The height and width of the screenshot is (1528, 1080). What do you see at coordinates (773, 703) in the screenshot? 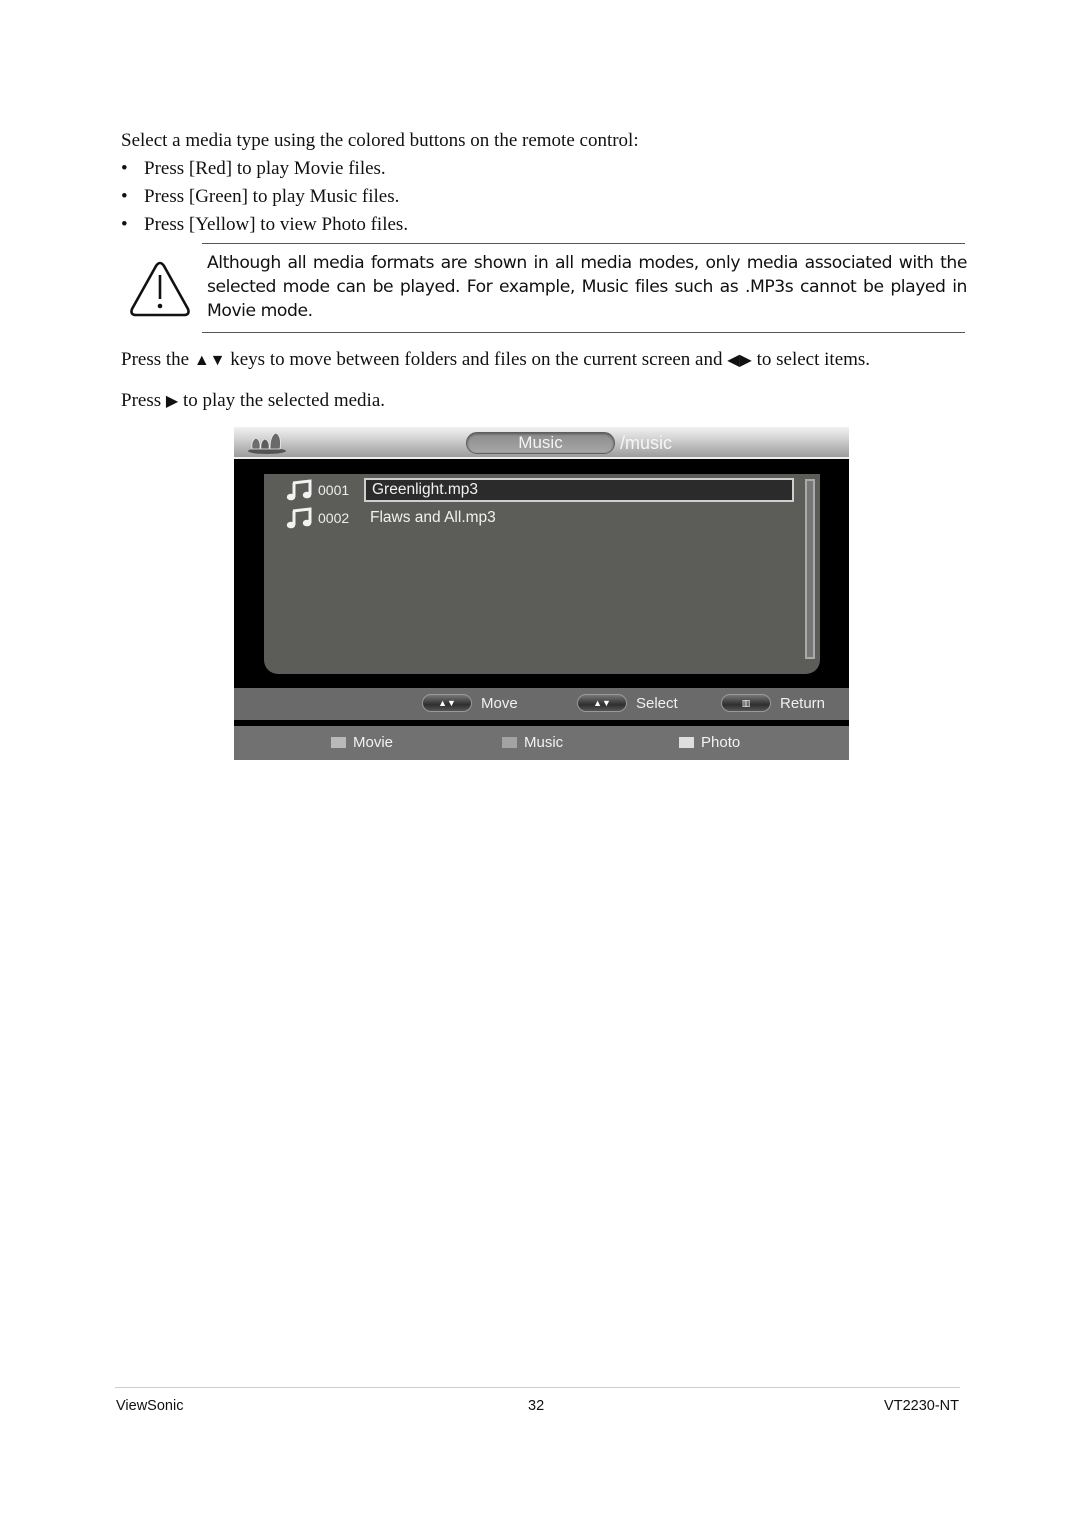
I see `help-return: ▥ Return` at bounding box center [773, 703].